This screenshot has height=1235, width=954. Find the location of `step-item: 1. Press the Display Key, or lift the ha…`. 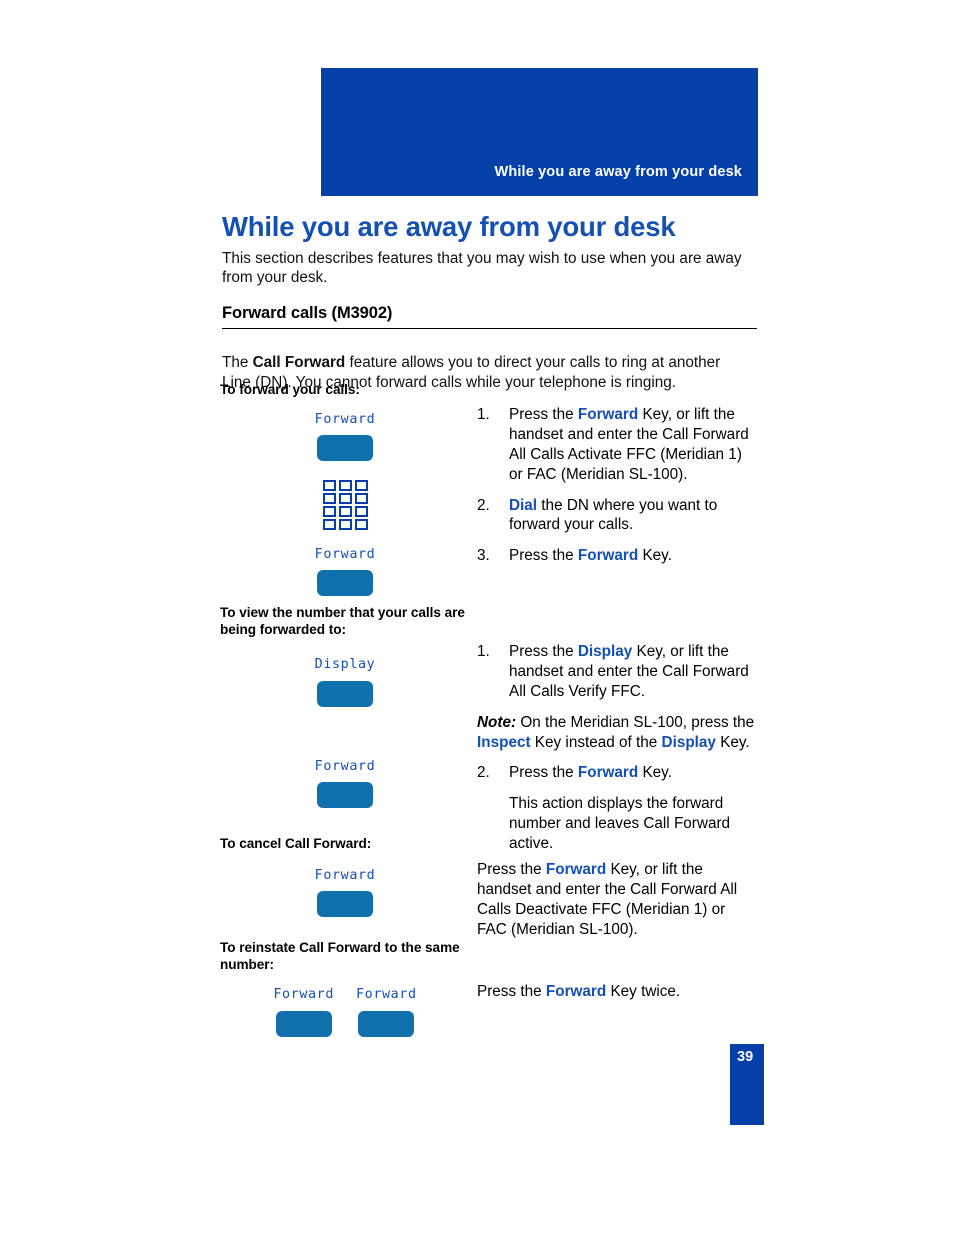

step-item: 1. Press the Display Key, or lift the ha… is located at coordinates (618, 672).